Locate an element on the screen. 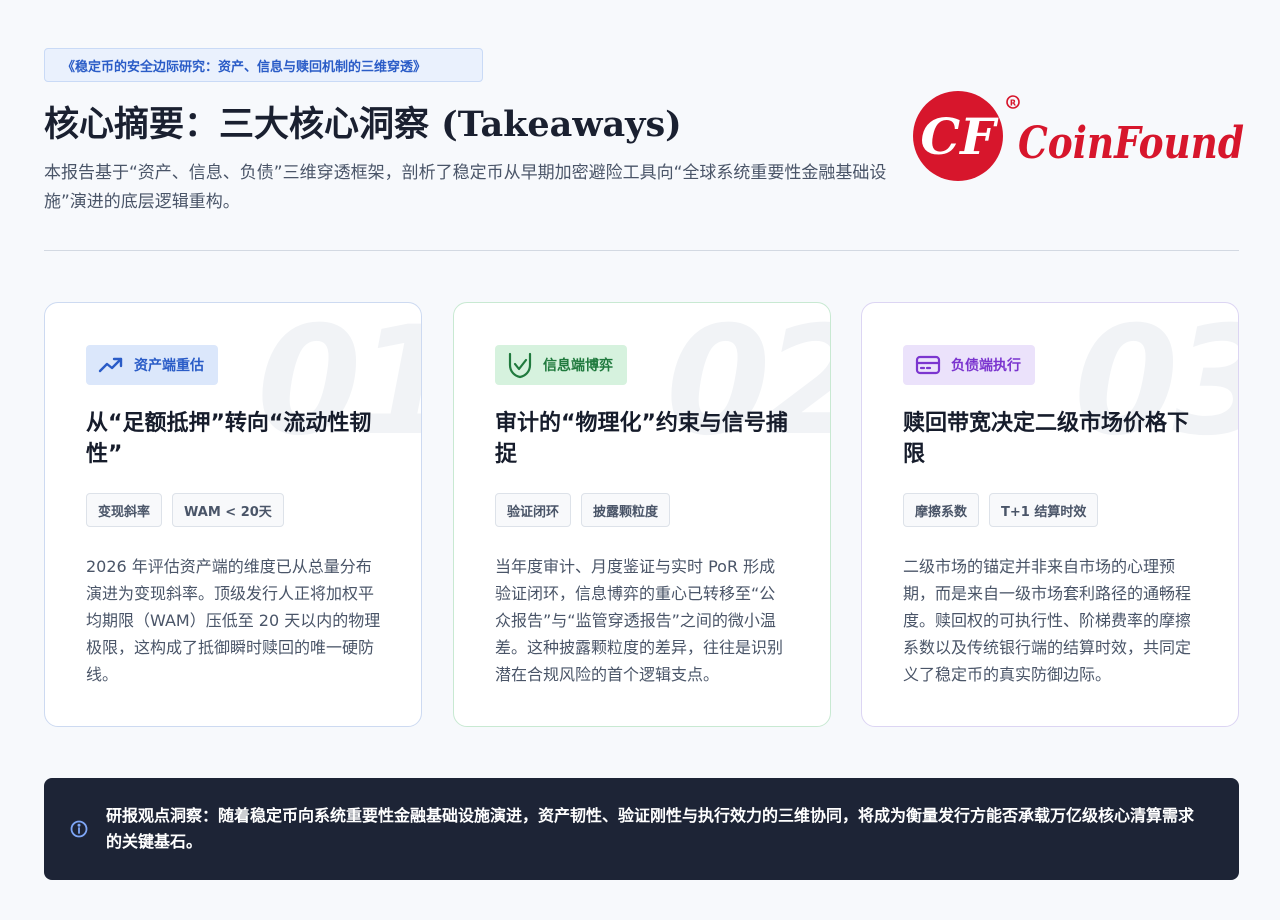 The image size is (1280, 920). card-title: 审计的“物理化”约束与信号捕捉 is located at coordinates (641, 439).